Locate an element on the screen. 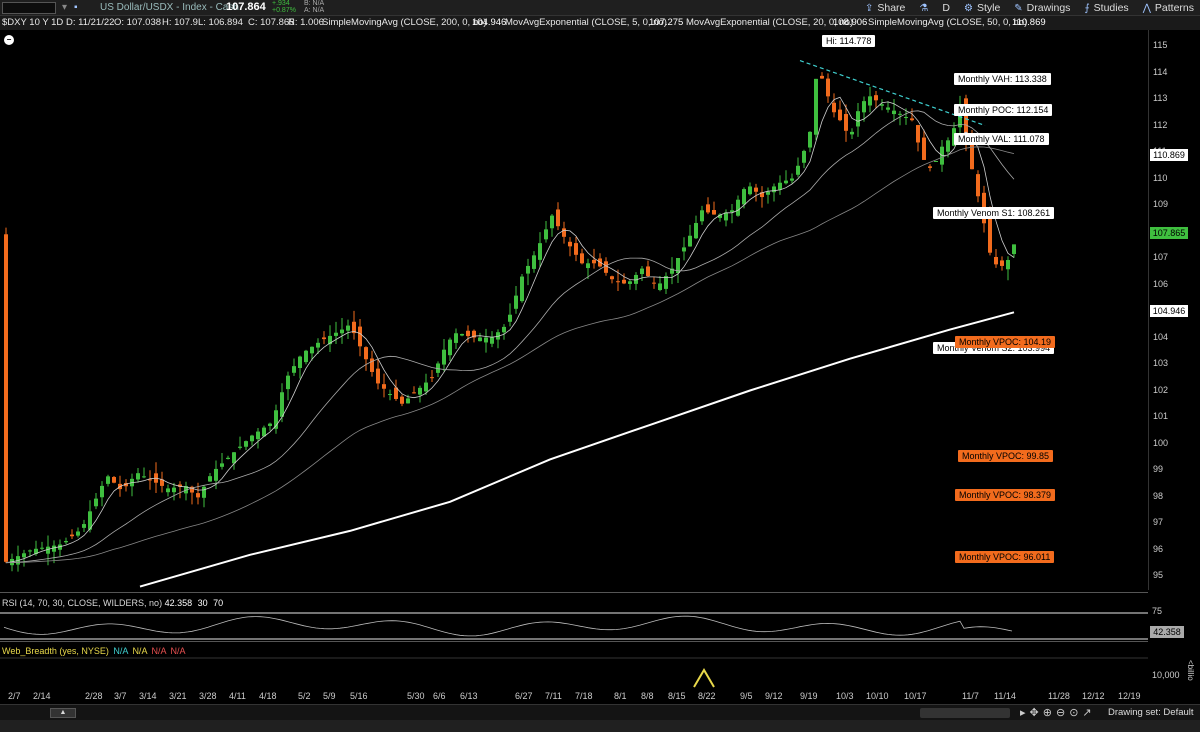 Image resolution: width=1200 pixels, height=732 pixels. patterns-icon: ⋀ is located at coordinates (1146, 8).